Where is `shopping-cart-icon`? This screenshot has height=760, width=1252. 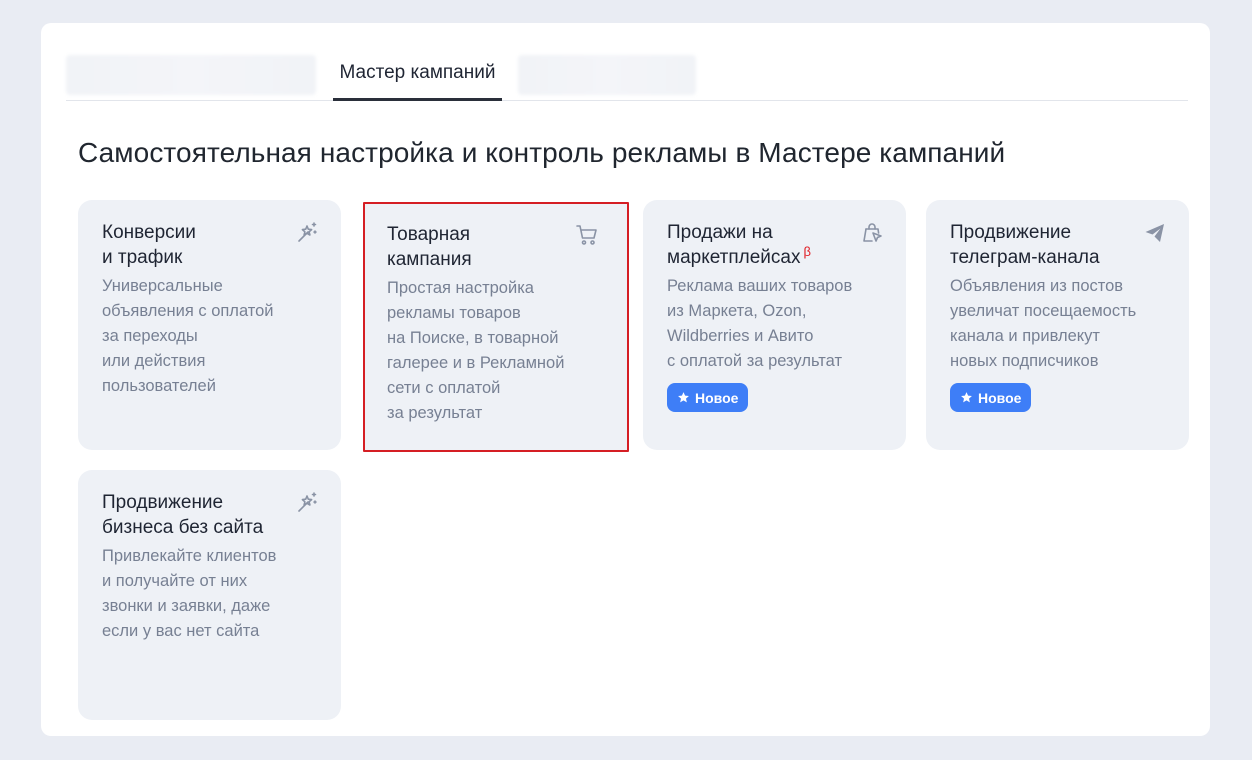 shopping-cart-icon is located at coordinates (587, 235).